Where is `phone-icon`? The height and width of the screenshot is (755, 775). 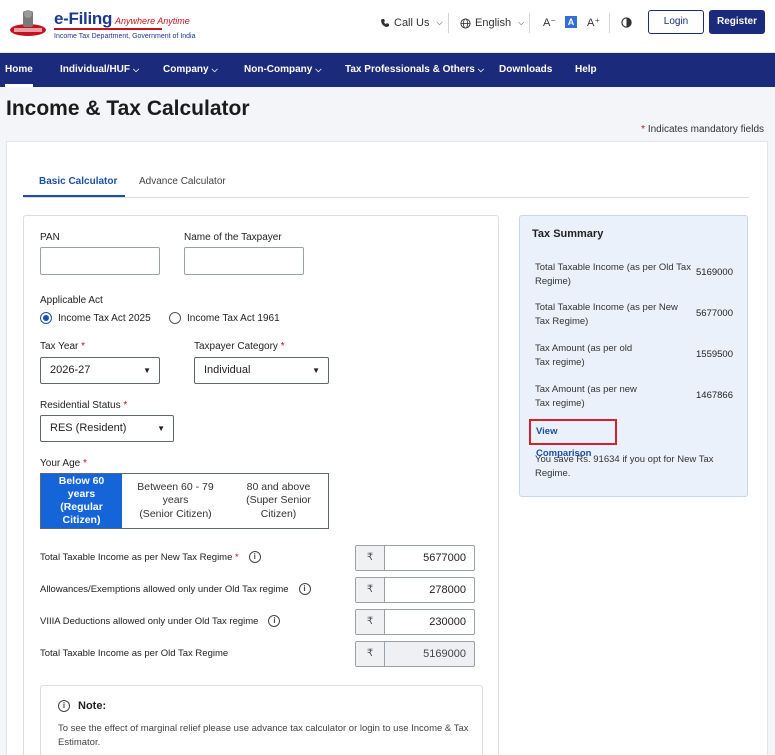
phone-icon is located at coordinates (385, 23).